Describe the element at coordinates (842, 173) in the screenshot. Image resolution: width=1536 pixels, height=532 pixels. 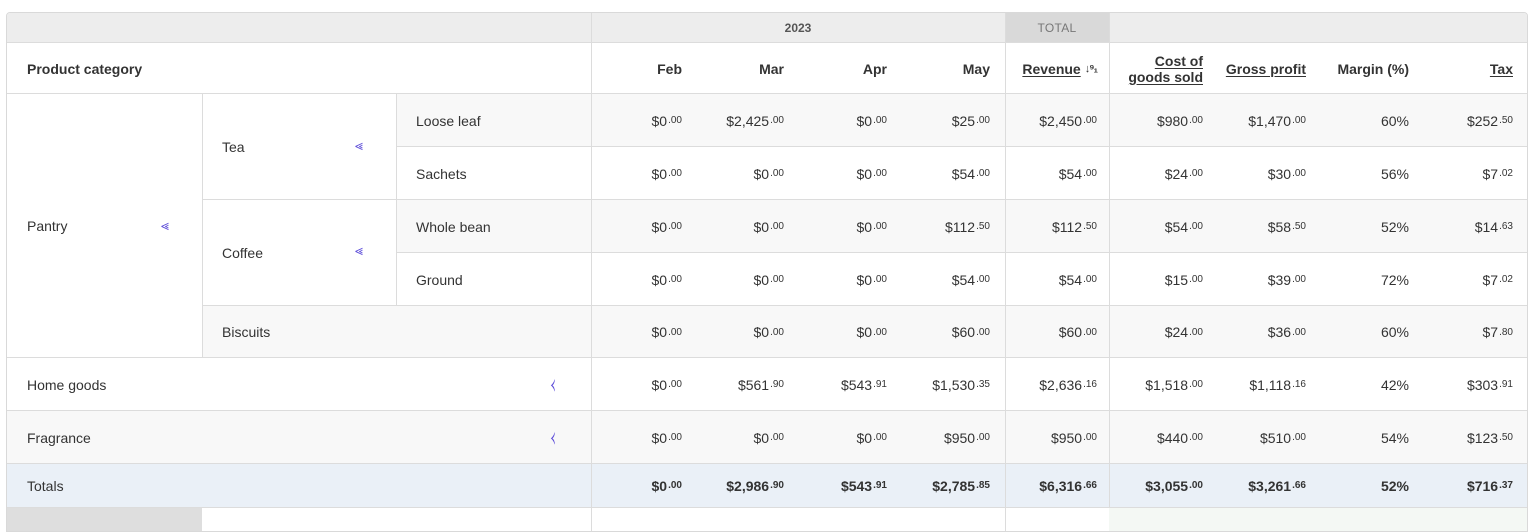
I see `cell-sachets-apr: $0.00` at that location.